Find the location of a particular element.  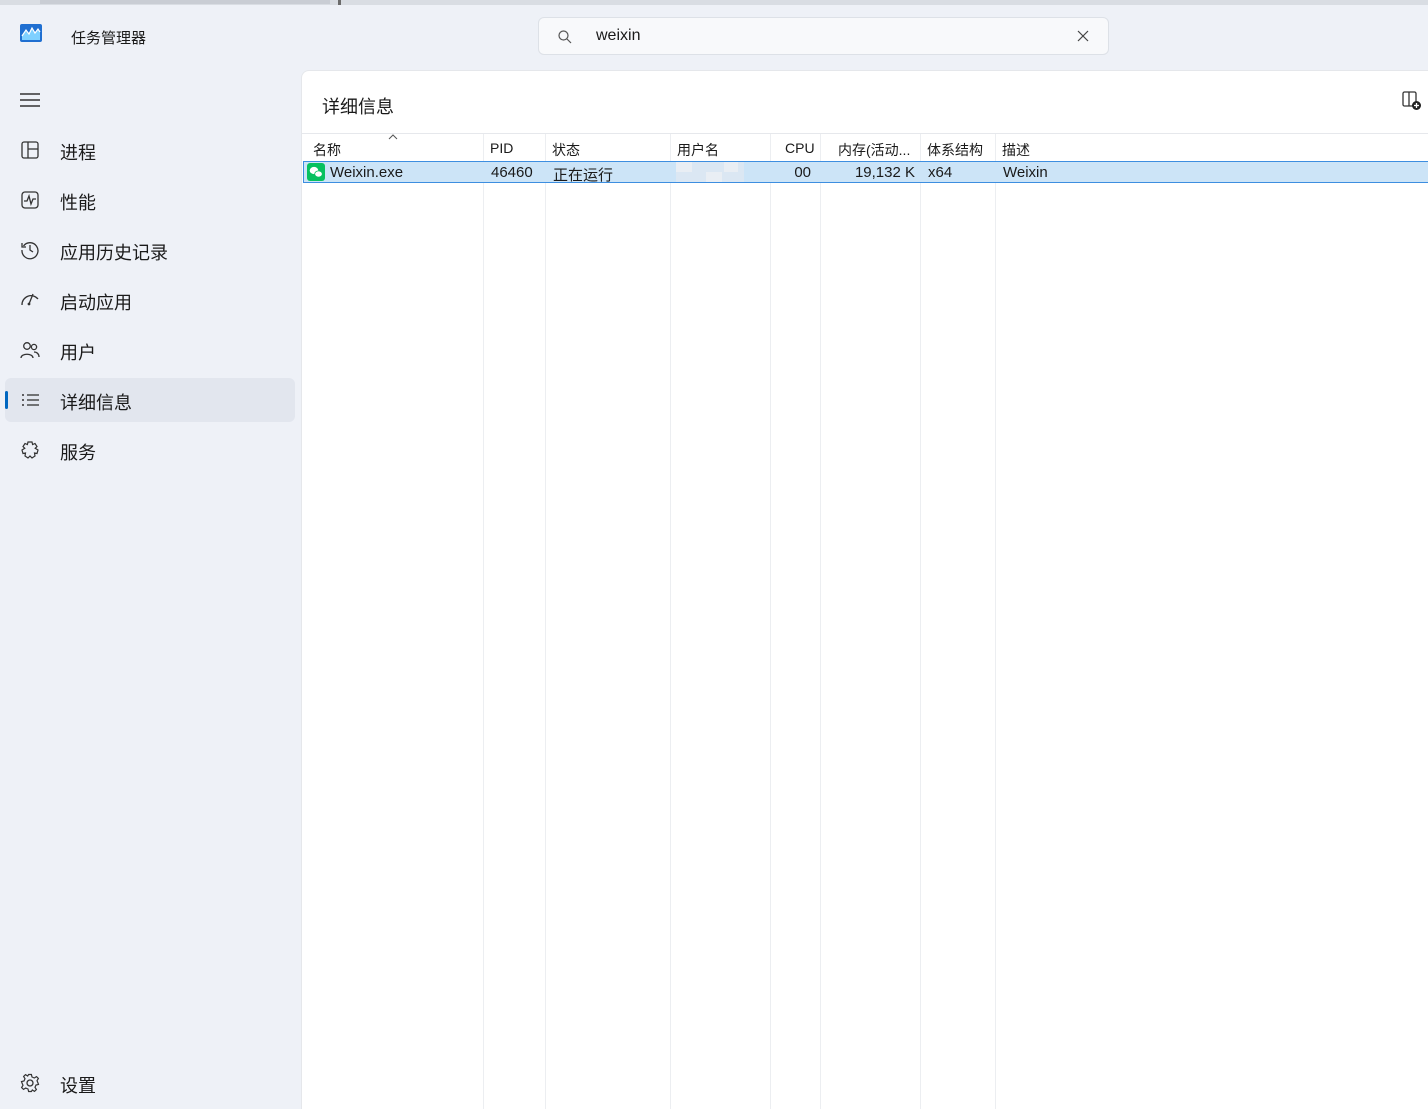

services-icon is located at coordinates (30, 450).